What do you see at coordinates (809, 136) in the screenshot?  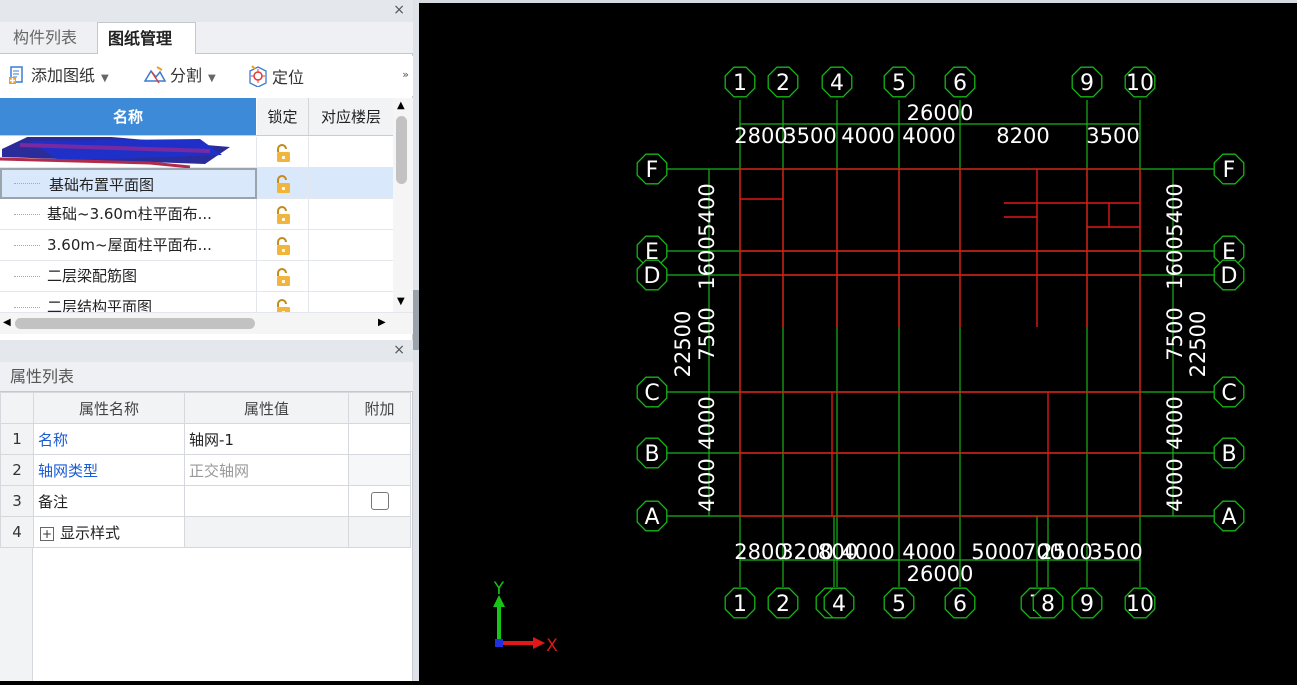 I see `top-dim: 3500` at bounding box center [809, 136].